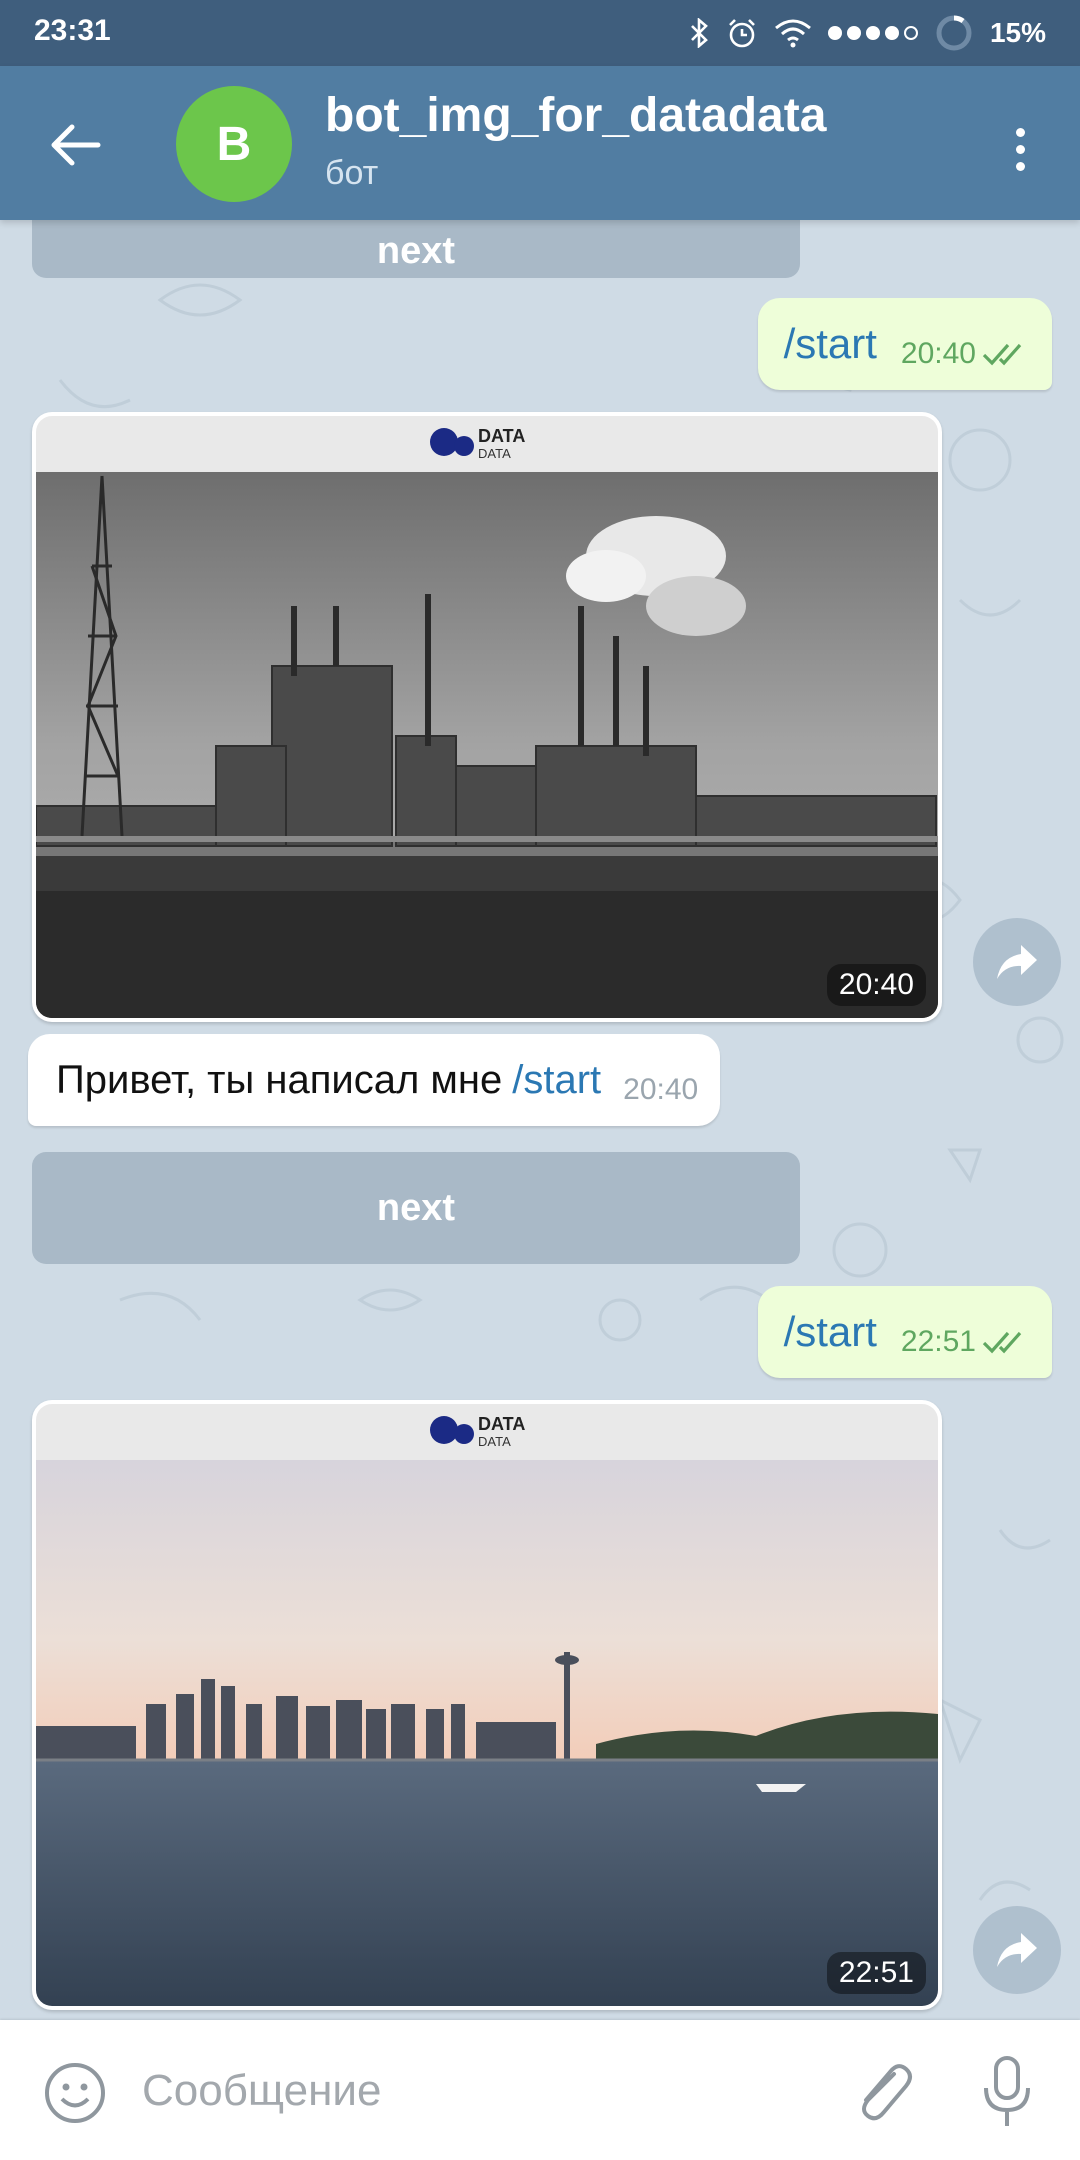 This screenshot has height=2160, width=1080. I want to click on chat-header: B bot_img_for_datadata бот, so click(540, 143).